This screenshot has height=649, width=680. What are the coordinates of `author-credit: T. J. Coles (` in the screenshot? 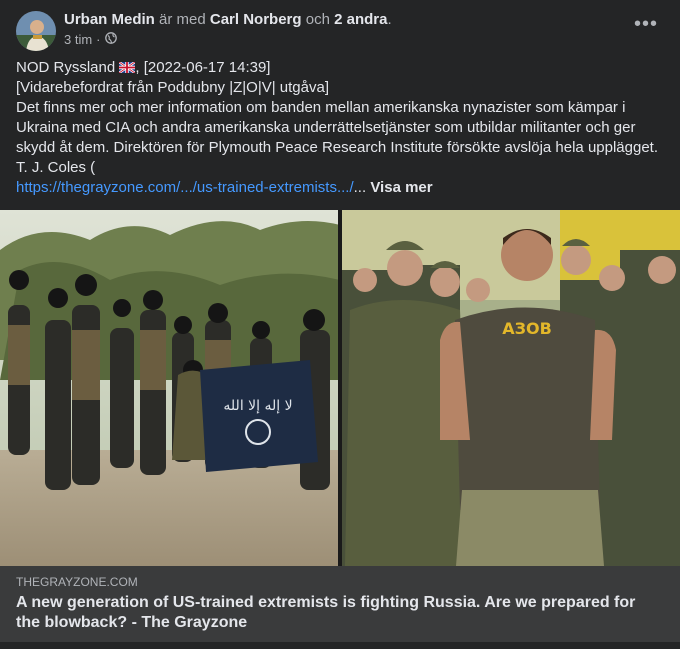 It's located at (56, 167).